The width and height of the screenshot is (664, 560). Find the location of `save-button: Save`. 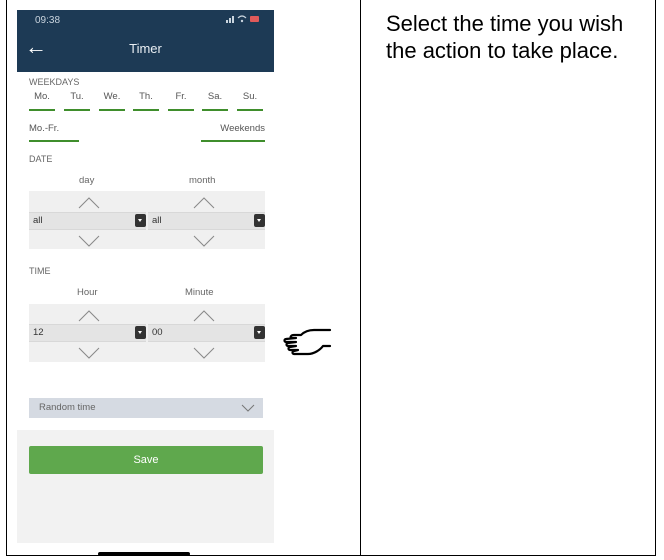

save-button: Save is located at coordinates (146, 460).